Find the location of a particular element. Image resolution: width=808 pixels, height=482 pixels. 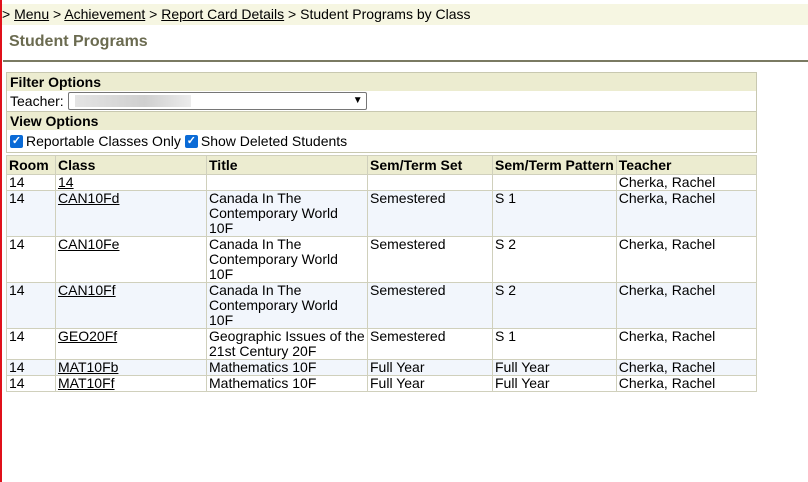

teacher-select-redacted-value is located at coordinates (132, 101).